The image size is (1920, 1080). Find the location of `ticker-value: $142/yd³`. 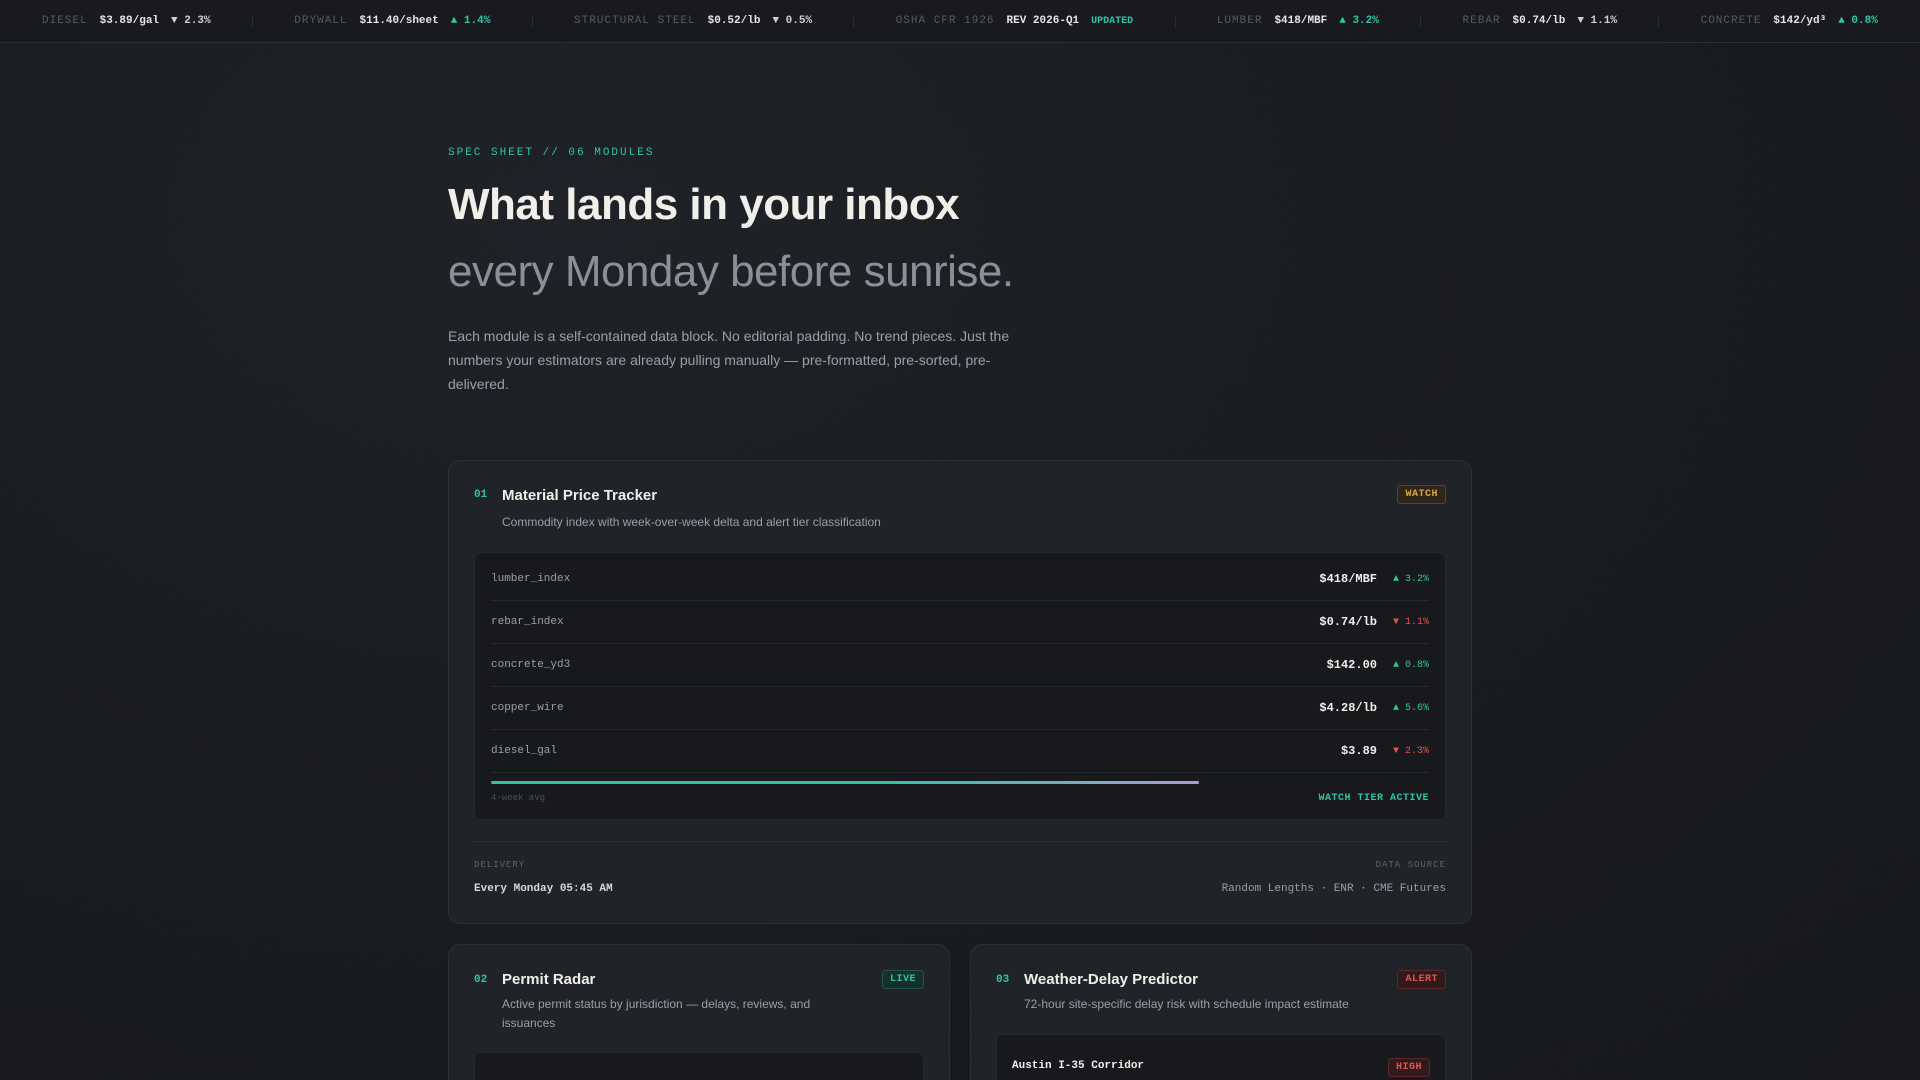

ticker-value: $142/yd³ is located at coordinates (1800, 21).